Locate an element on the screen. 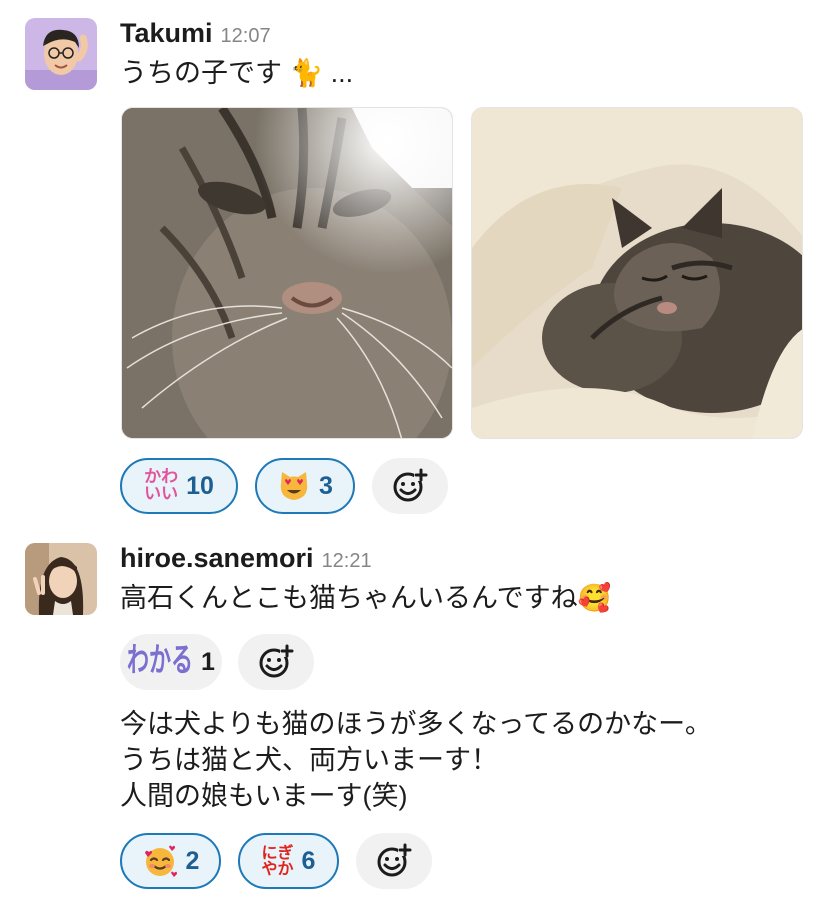  reaction-count: 3 is located at coordinates (326, 485).